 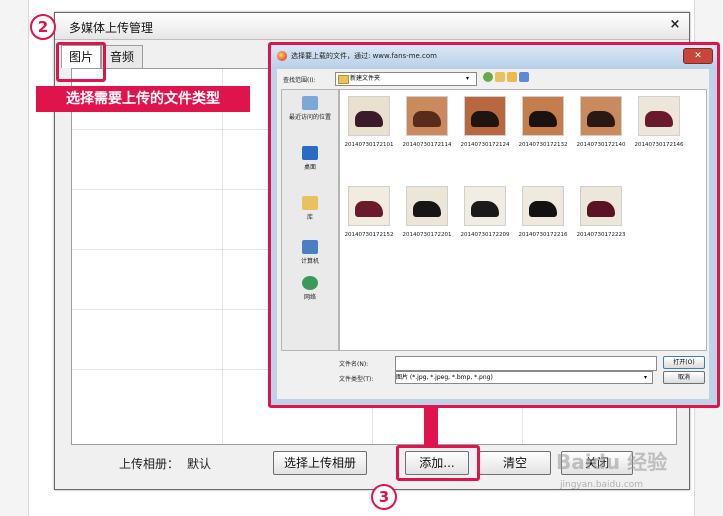 What do you see at coordinates (309, 117) in the screenshot?
I see `place-label: 最近访问的位置` at bounding box center [309, 117].